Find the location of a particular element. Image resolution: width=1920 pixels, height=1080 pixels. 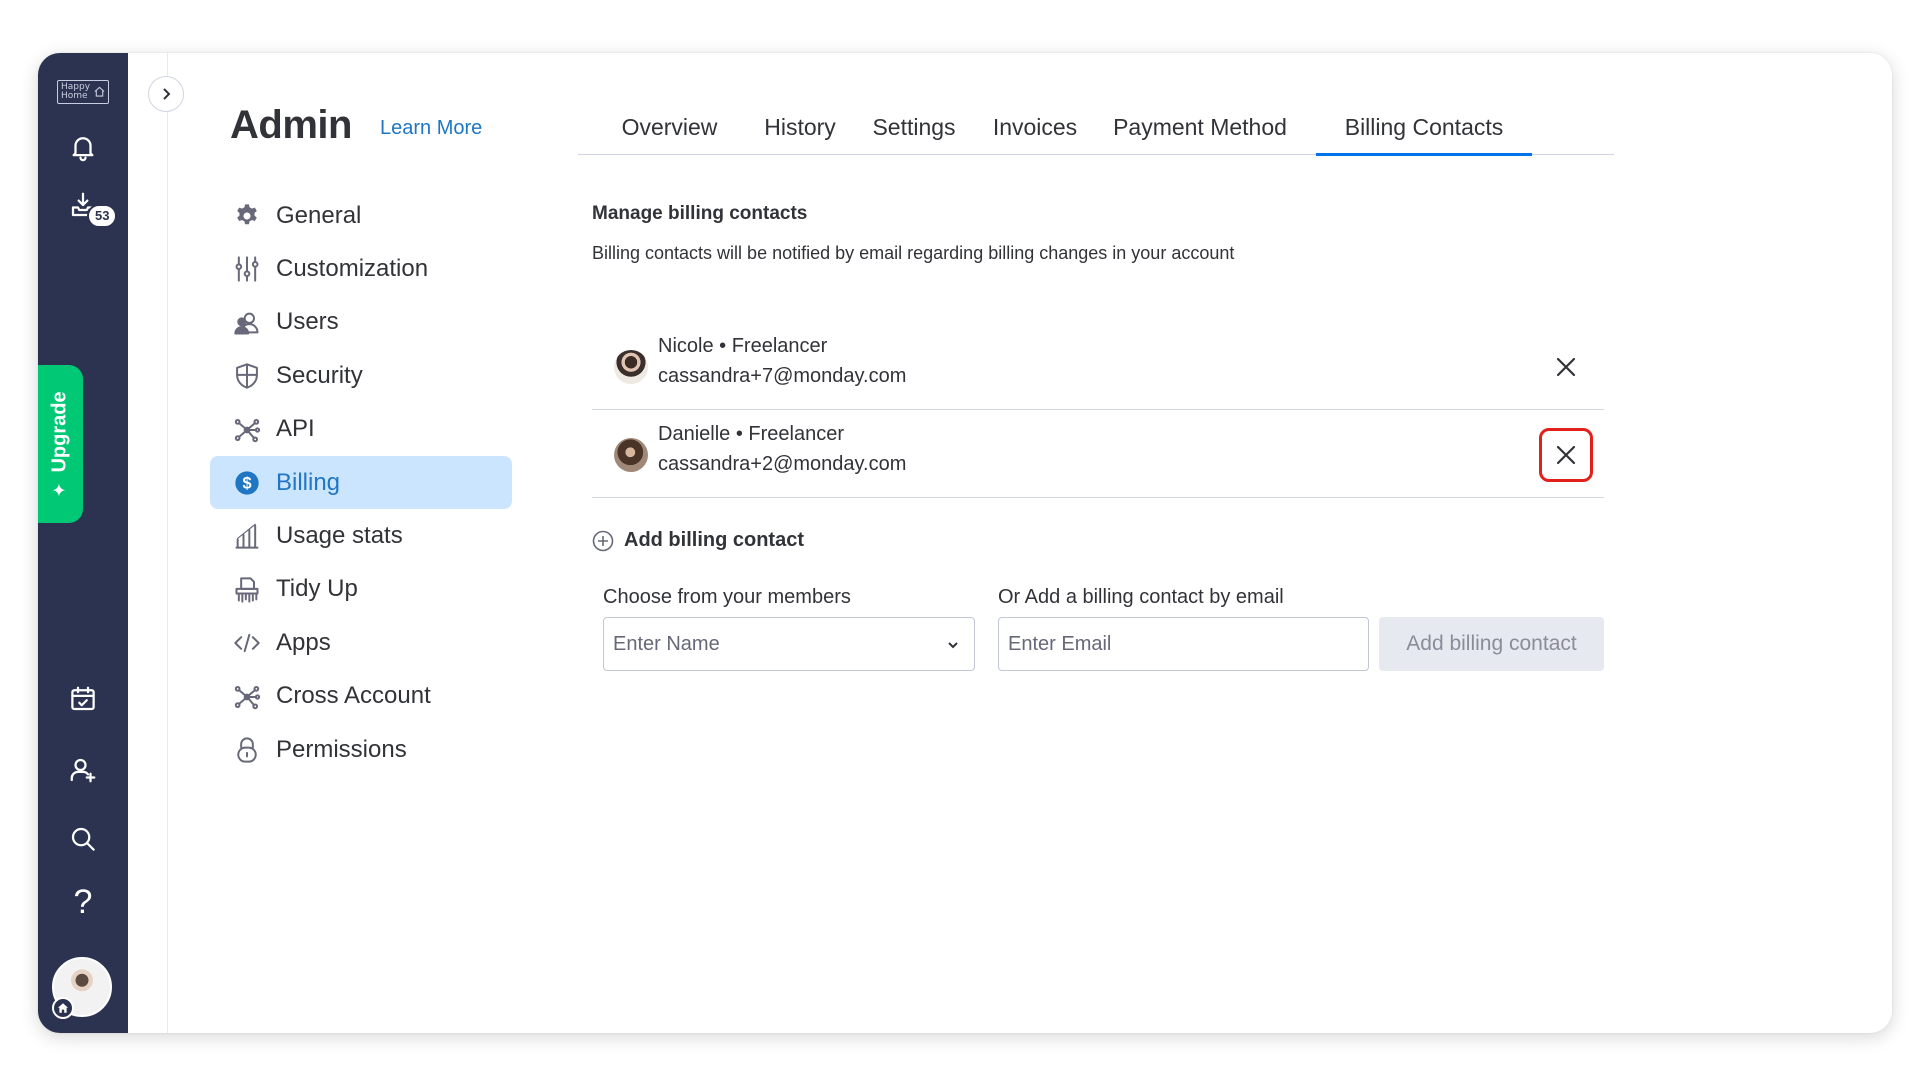

tab-billing-contacts: Billing Contacts is located at coordinates (1424, 130).